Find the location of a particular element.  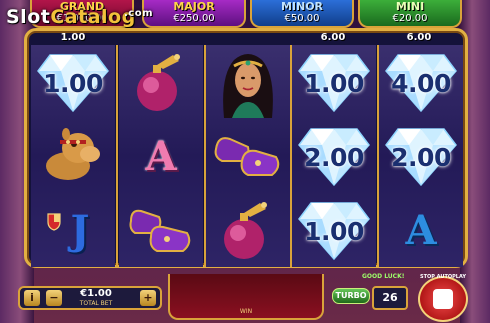

jackpot-major-name: MAJOR is located at coordinates (194, 6).